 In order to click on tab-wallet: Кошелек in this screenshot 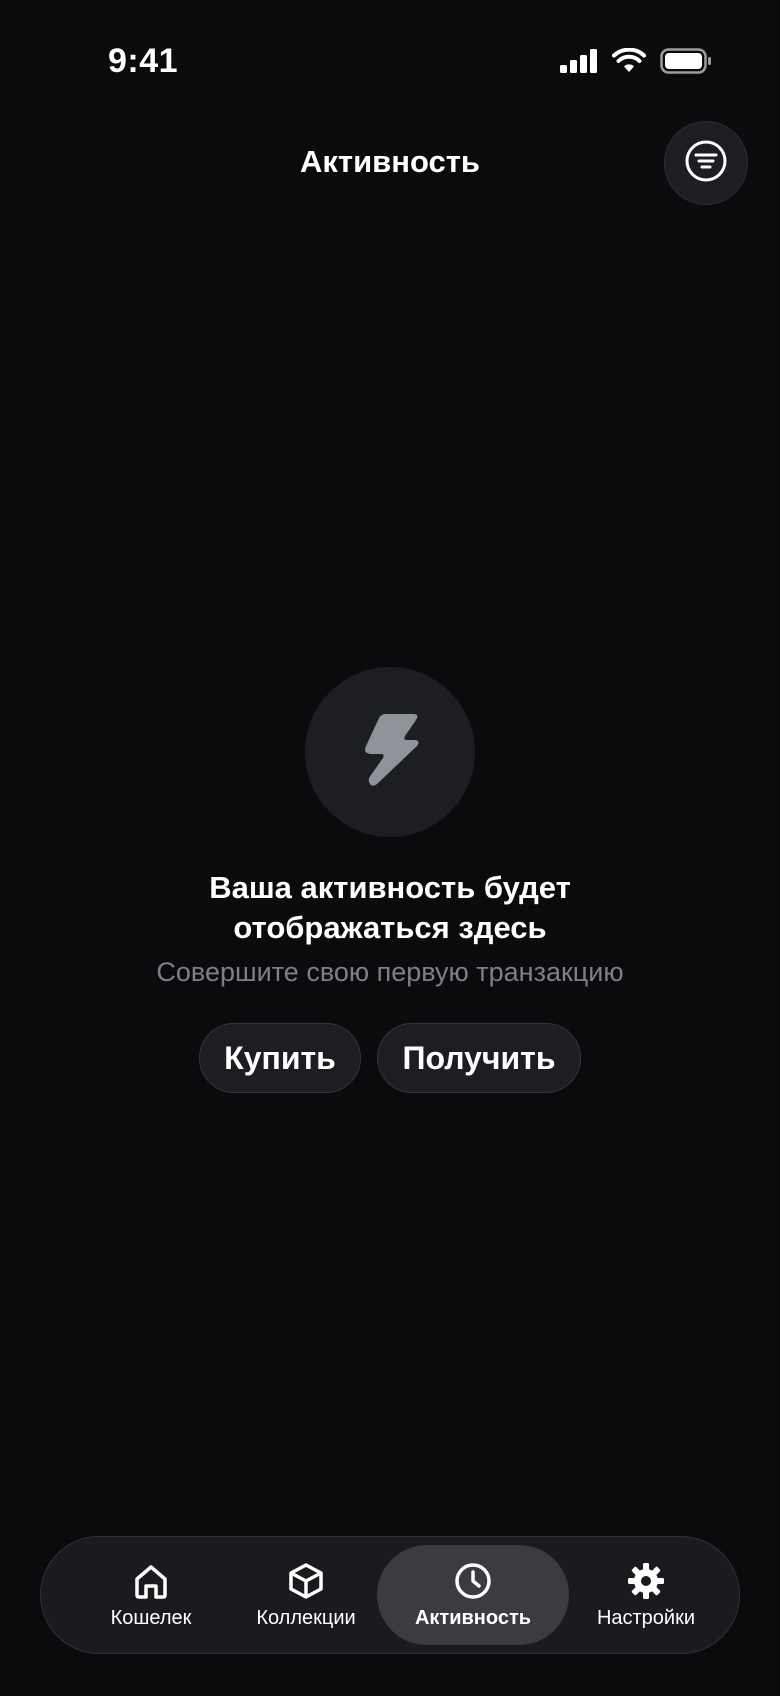, I will do `click(151, 1595)`.